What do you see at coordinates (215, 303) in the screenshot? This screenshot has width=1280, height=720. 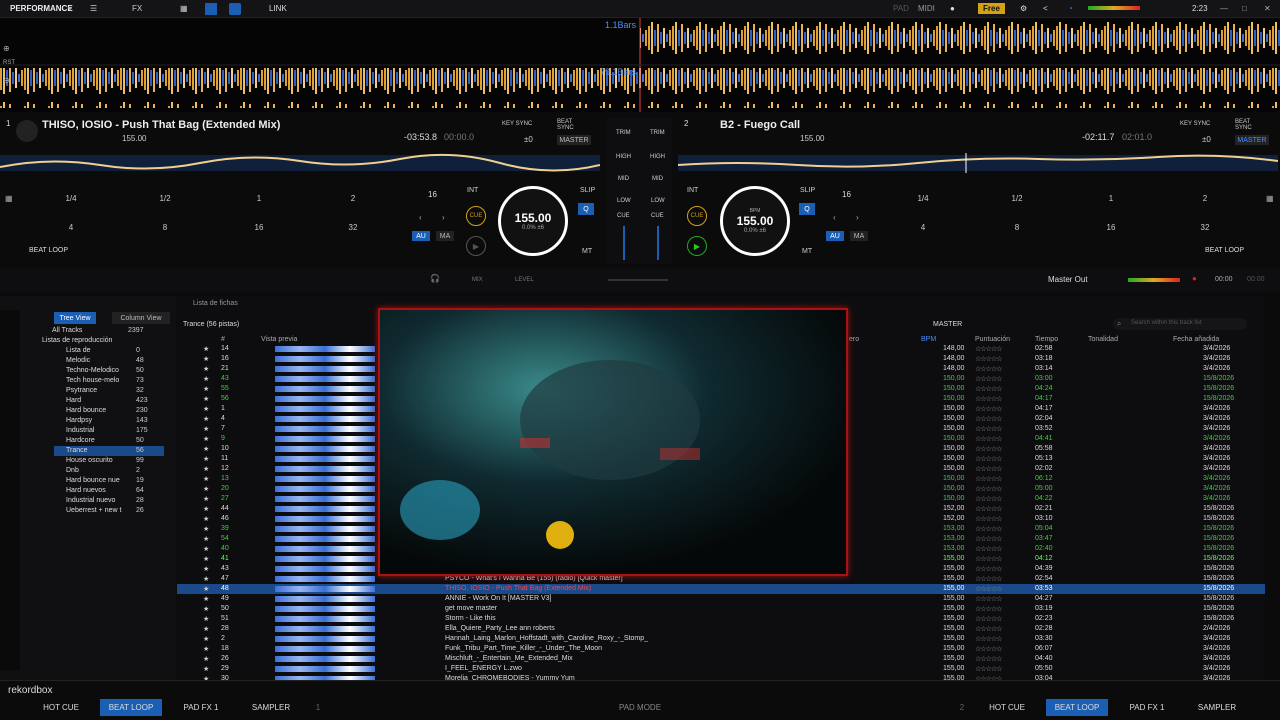 I see `list-de-fichas-label: Lista de fichas` at bounding box center [215, 303].